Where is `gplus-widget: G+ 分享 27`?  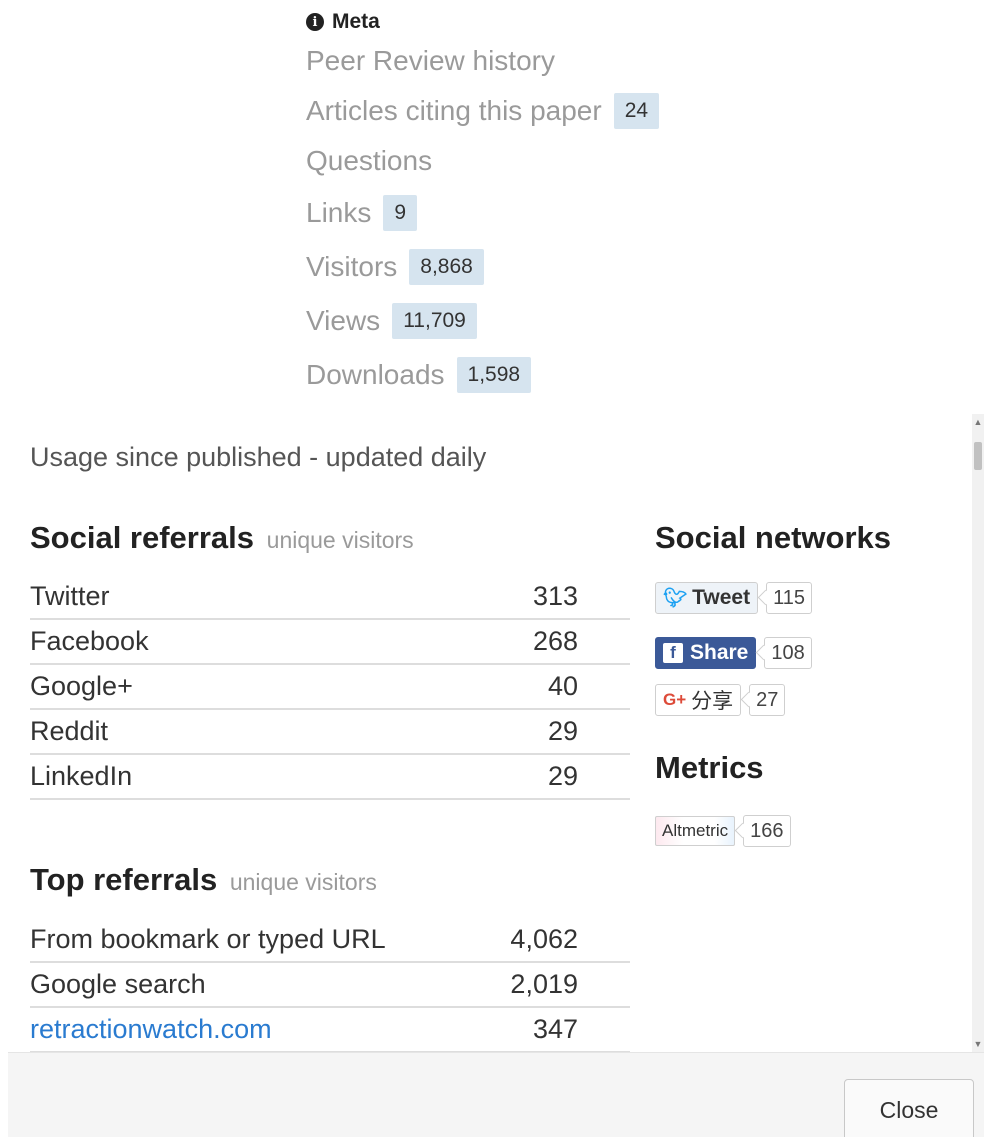
gplus-widget: G+ 分享 27 is located at coordinates (720, 700).